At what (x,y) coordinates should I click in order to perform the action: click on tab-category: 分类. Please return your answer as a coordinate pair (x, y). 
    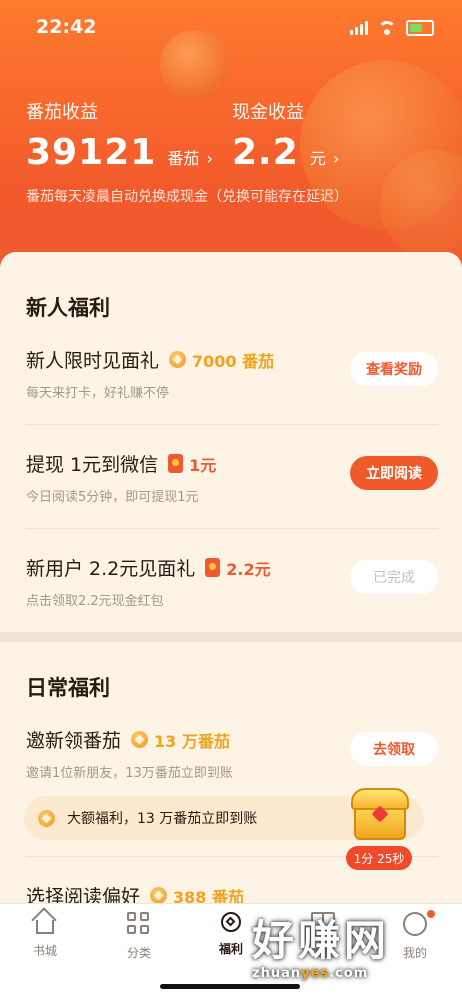
    Looking at the image, I should click on (139, 936).